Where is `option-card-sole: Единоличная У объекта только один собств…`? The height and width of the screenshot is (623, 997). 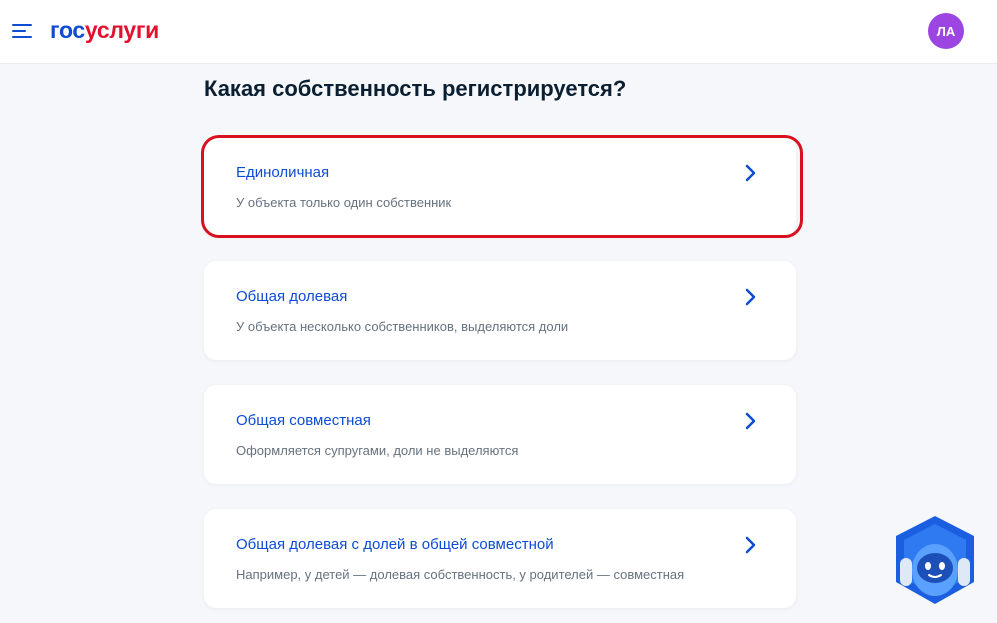
option-card-sole: Единоличная У объекта только один собств… is located at coordinates (500, 186).